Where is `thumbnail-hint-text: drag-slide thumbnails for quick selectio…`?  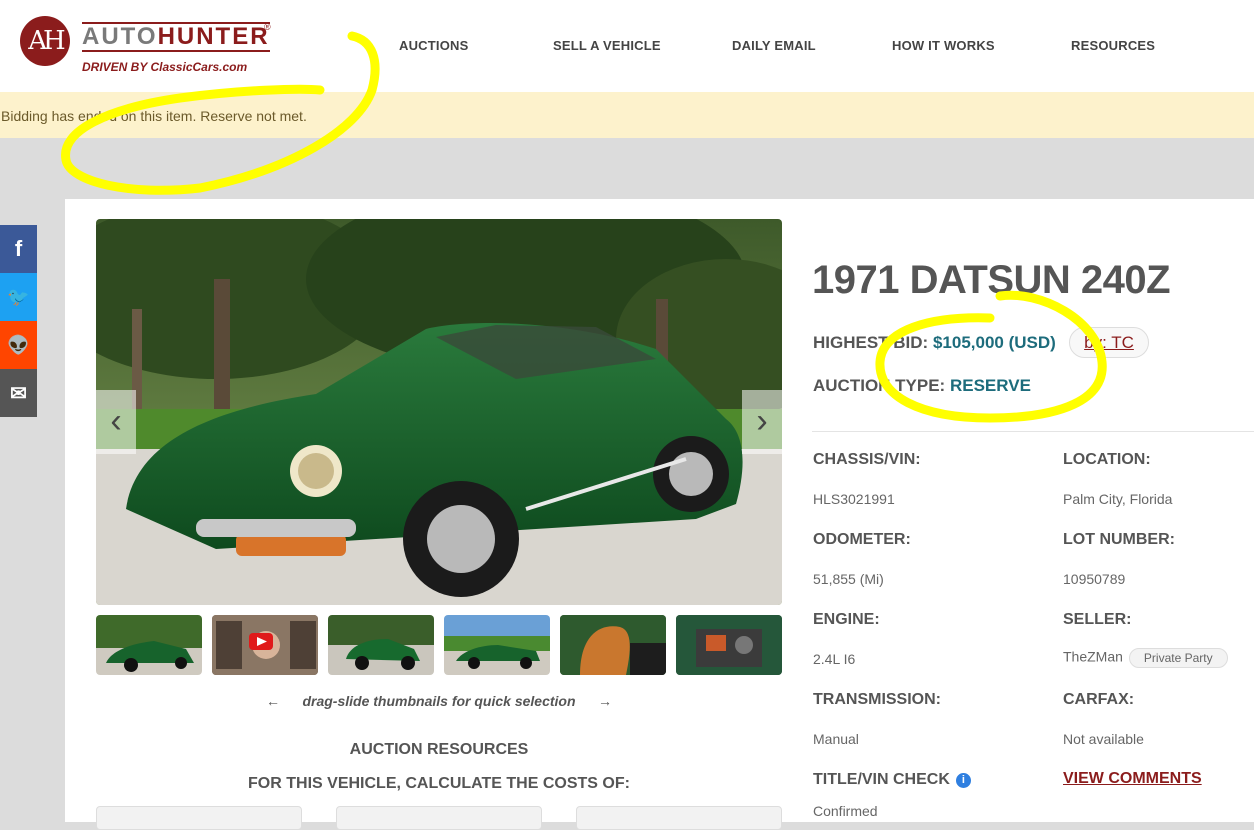 thumbnail-hint-text: drag-slide thumbnails for quick selectio… is located at coordinates (439, 701).